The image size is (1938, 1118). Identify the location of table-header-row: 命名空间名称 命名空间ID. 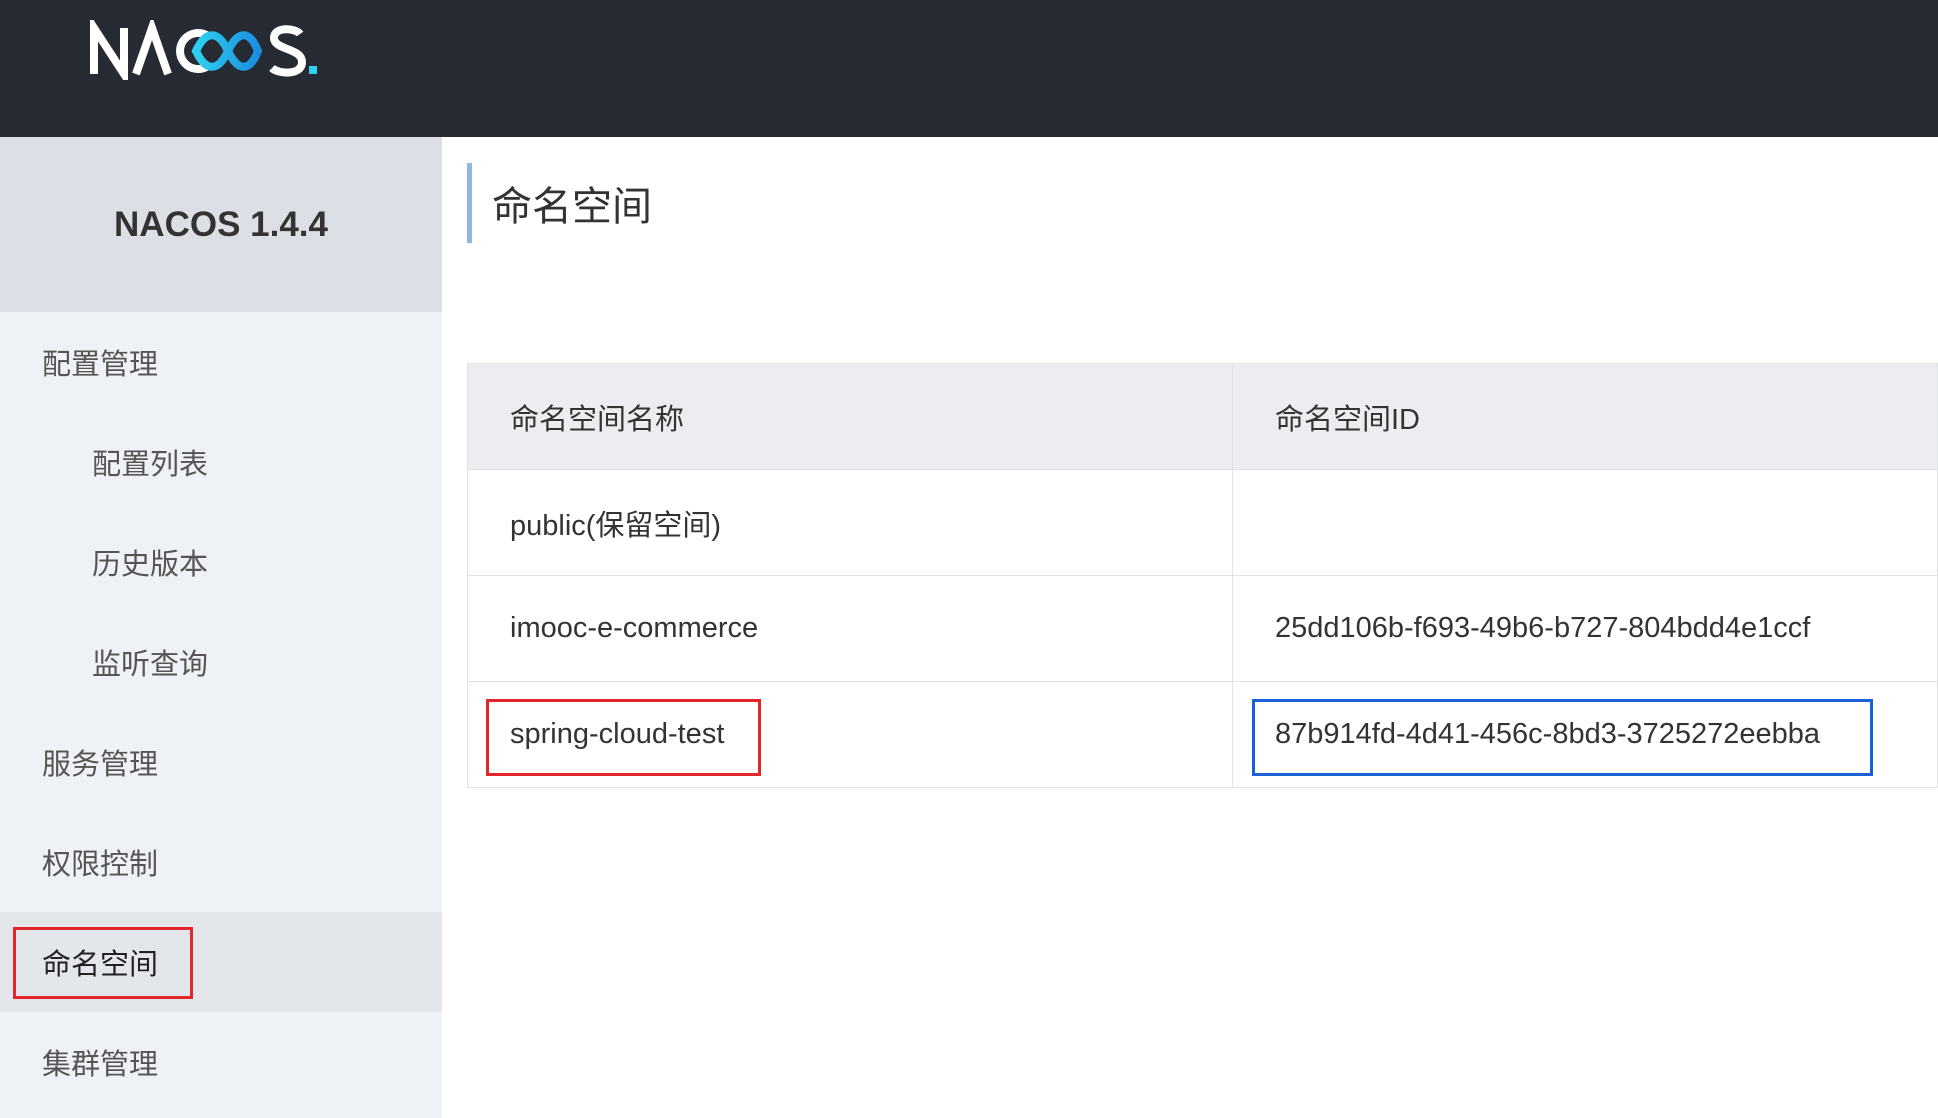
(1202, 416).